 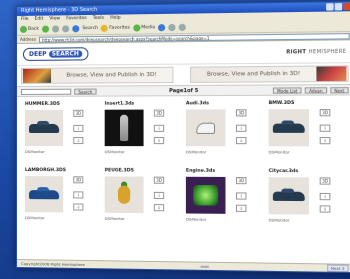 I want to click on refresh-icon, so click(x=66, y=29).